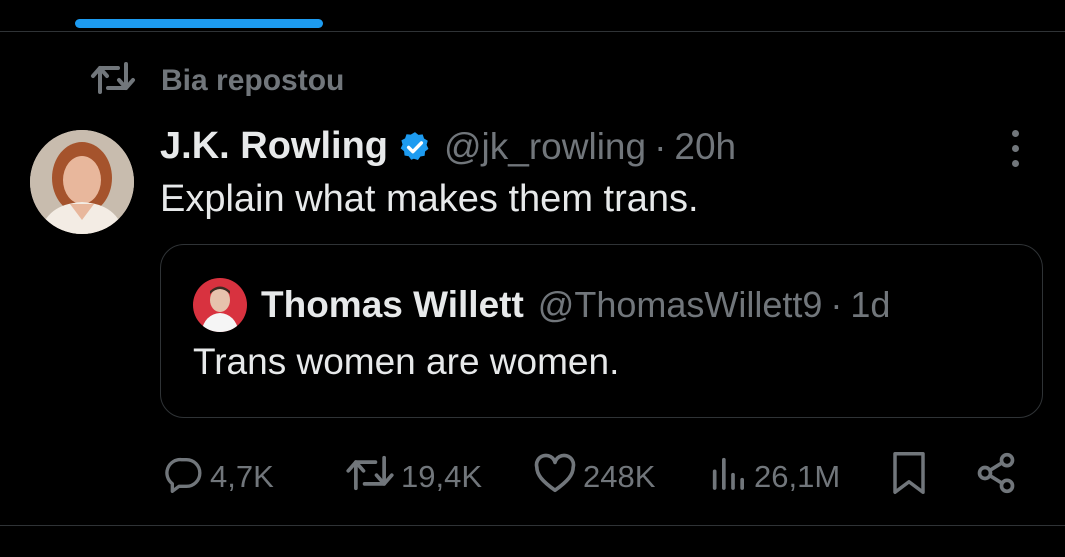 The width and height of the screenshot is (1065, 557). What do you see at coordinates (429, 199) in the screenshot?
I see `tweet-text: Explain what makes them trans.` at bounding box center [429, 199].